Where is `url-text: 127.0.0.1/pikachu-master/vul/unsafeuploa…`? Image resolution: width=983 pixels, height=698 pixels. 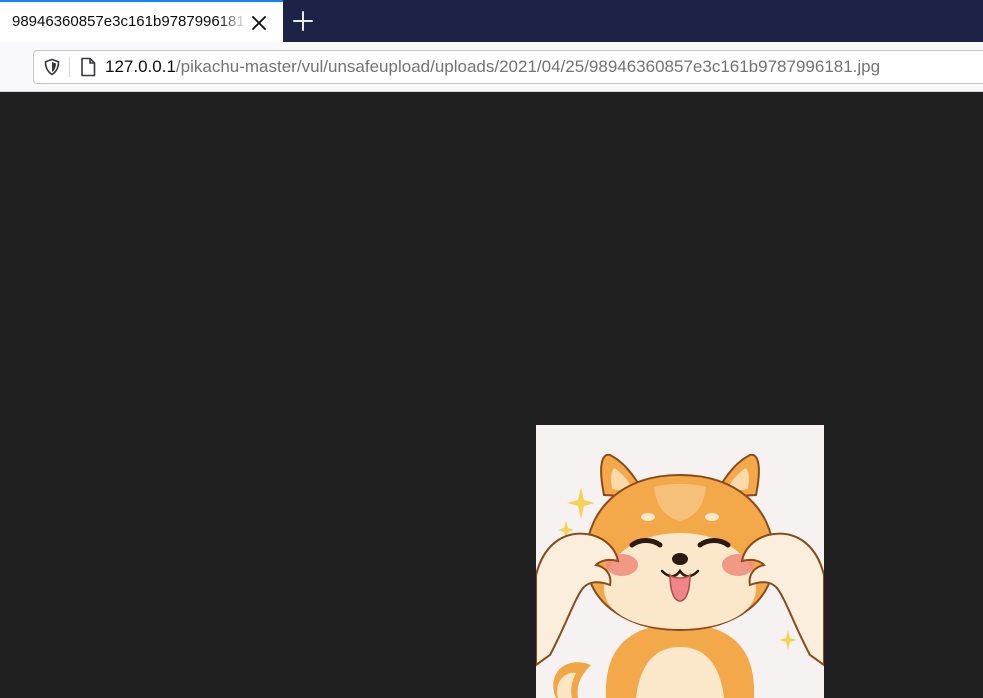 url-text: 127.0.0.1/pikachu-master/vul/unsafeuploa… is located at coordinates (492, 67).